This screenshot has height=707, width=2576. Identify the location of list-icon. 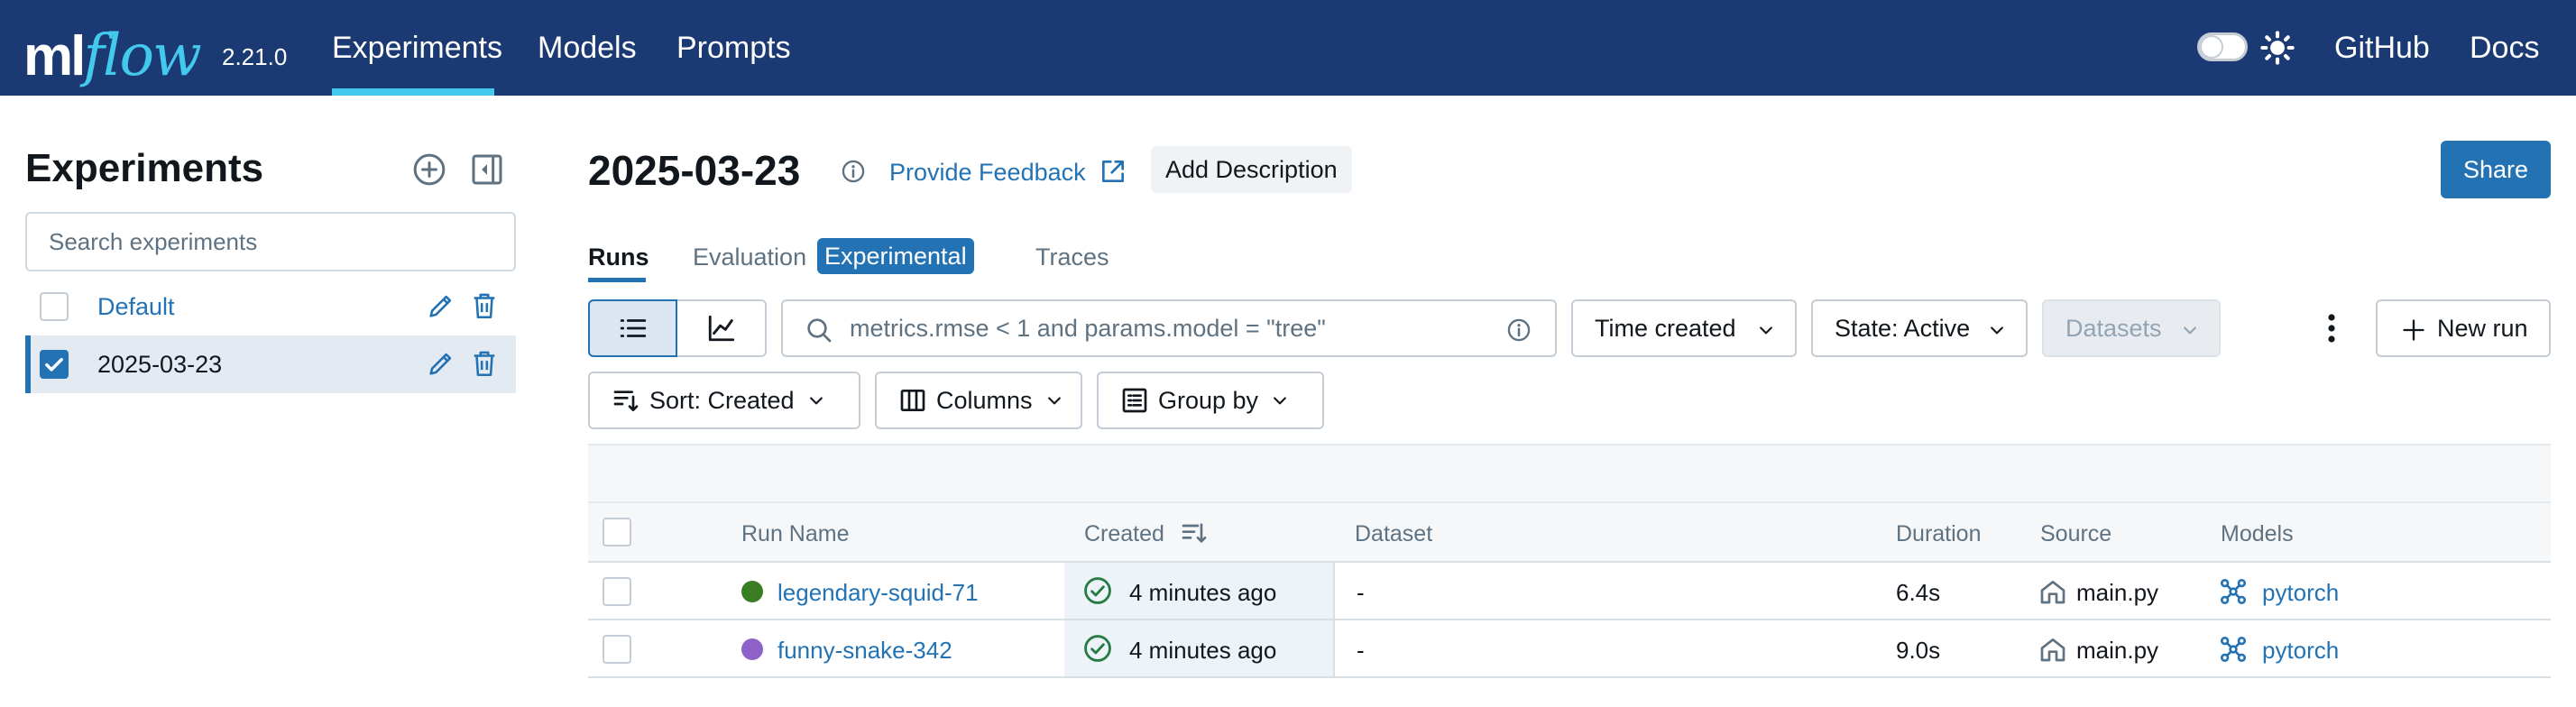
(633, 328).